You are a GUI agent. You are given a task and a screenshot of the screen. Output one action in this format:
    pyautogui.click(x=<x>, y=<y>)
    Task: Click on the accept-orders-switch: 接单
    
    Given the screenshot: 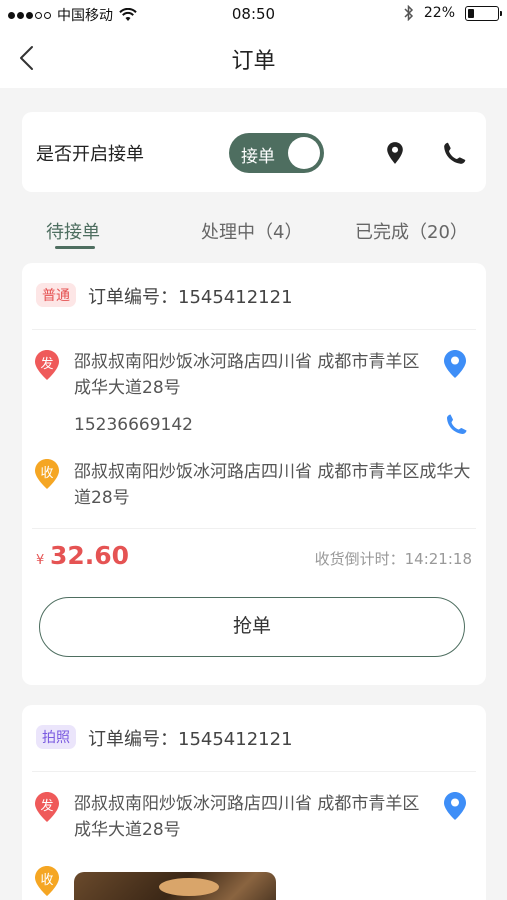 What is the action you would take?
    pyautogui.click(x=276, y=153)
    